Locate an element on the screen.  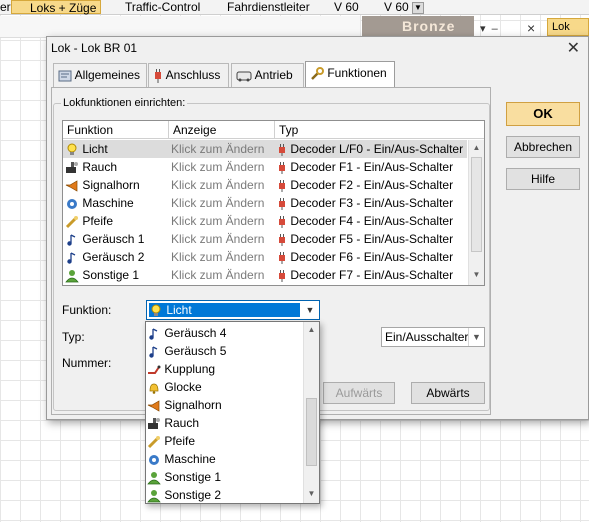
tab-allgemeines: Allgemeines is located at coordinates (100, 75).